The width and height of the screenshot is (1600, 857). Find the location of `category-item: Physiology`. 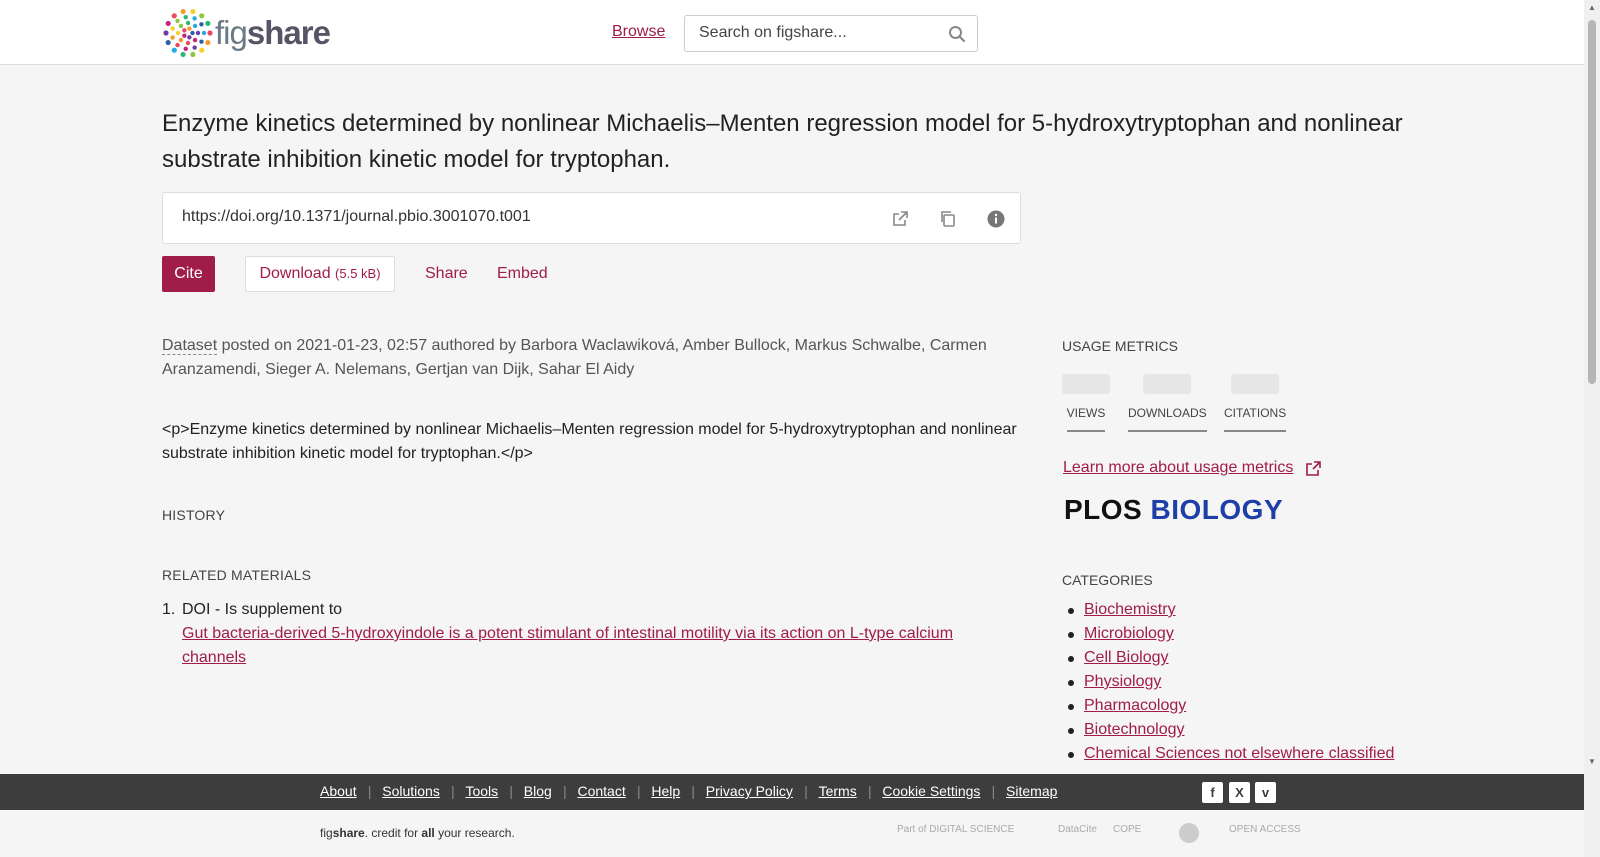

category-item: Physiology is located at coordinates (1228, 682).